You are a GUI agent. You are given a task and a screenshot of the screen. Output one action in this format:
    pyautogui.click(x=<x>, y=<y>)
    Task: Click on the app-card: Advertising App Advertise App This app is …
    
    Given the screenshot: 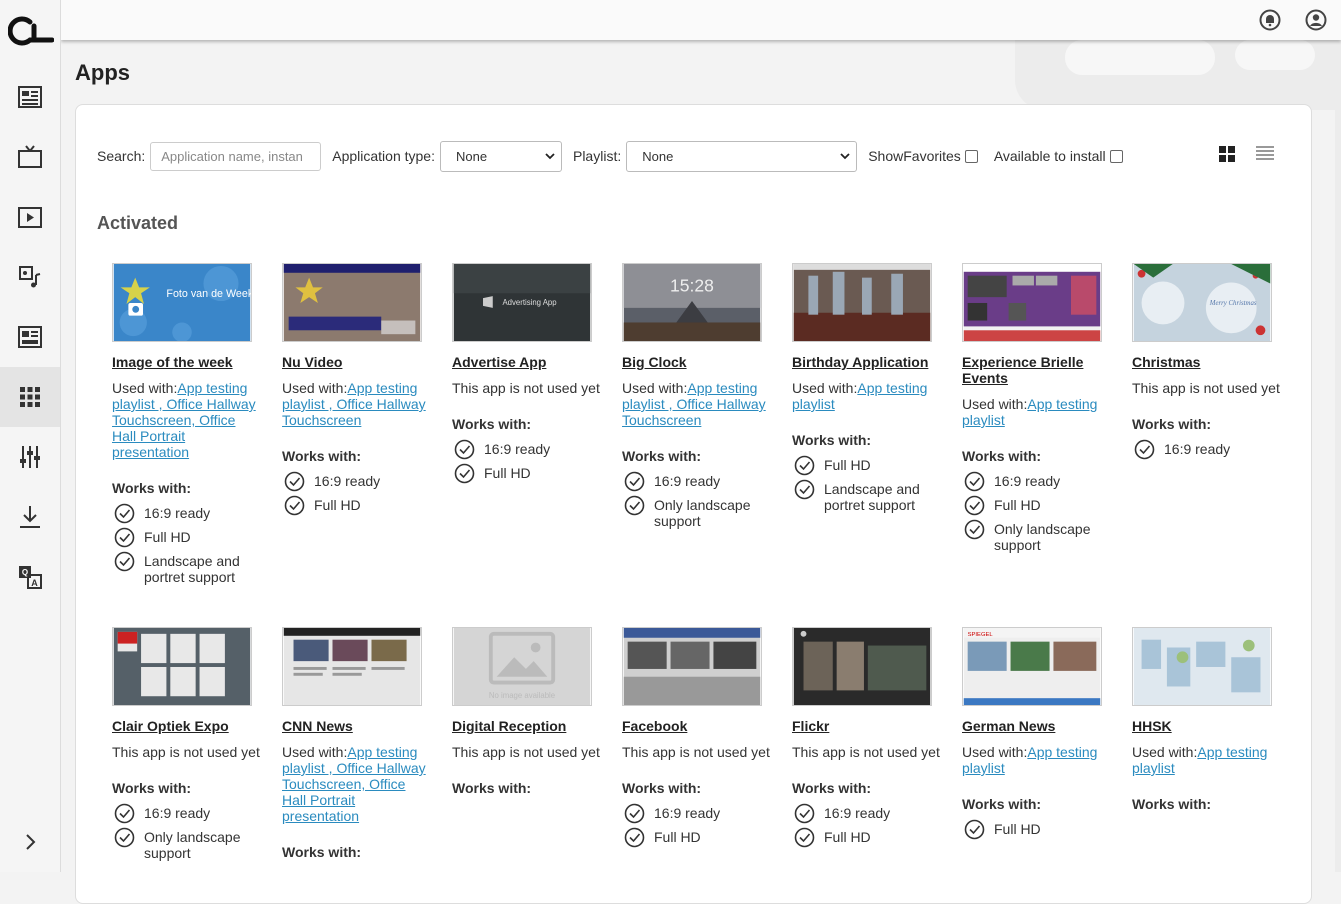 What is the action you would take?
    pyautogui.click(x=527, y=373)
    